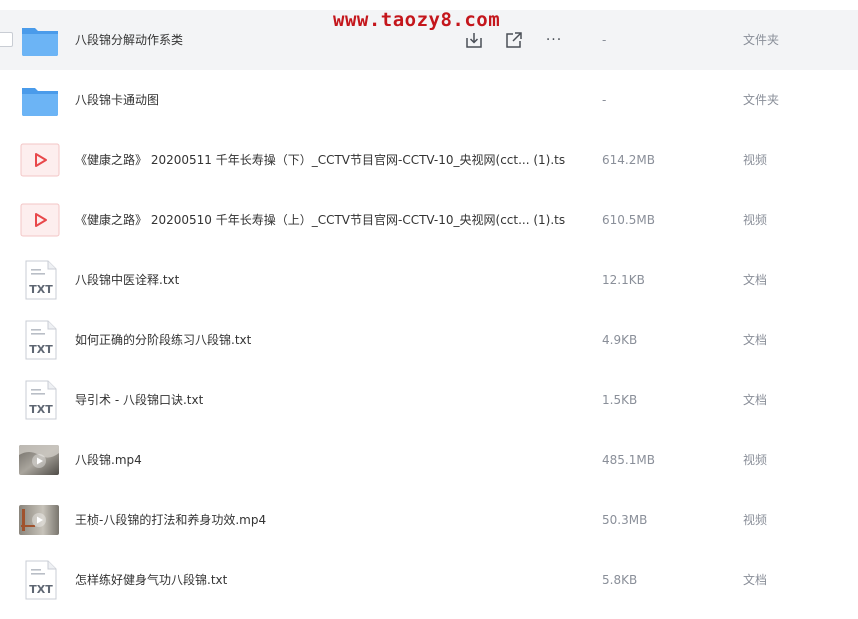 This screenshot has width=858, height=619. What do you see at coordinates (625, 520) in the screenshot?
I see `file-size: 50.3MB` at bounding box center [625, 520].